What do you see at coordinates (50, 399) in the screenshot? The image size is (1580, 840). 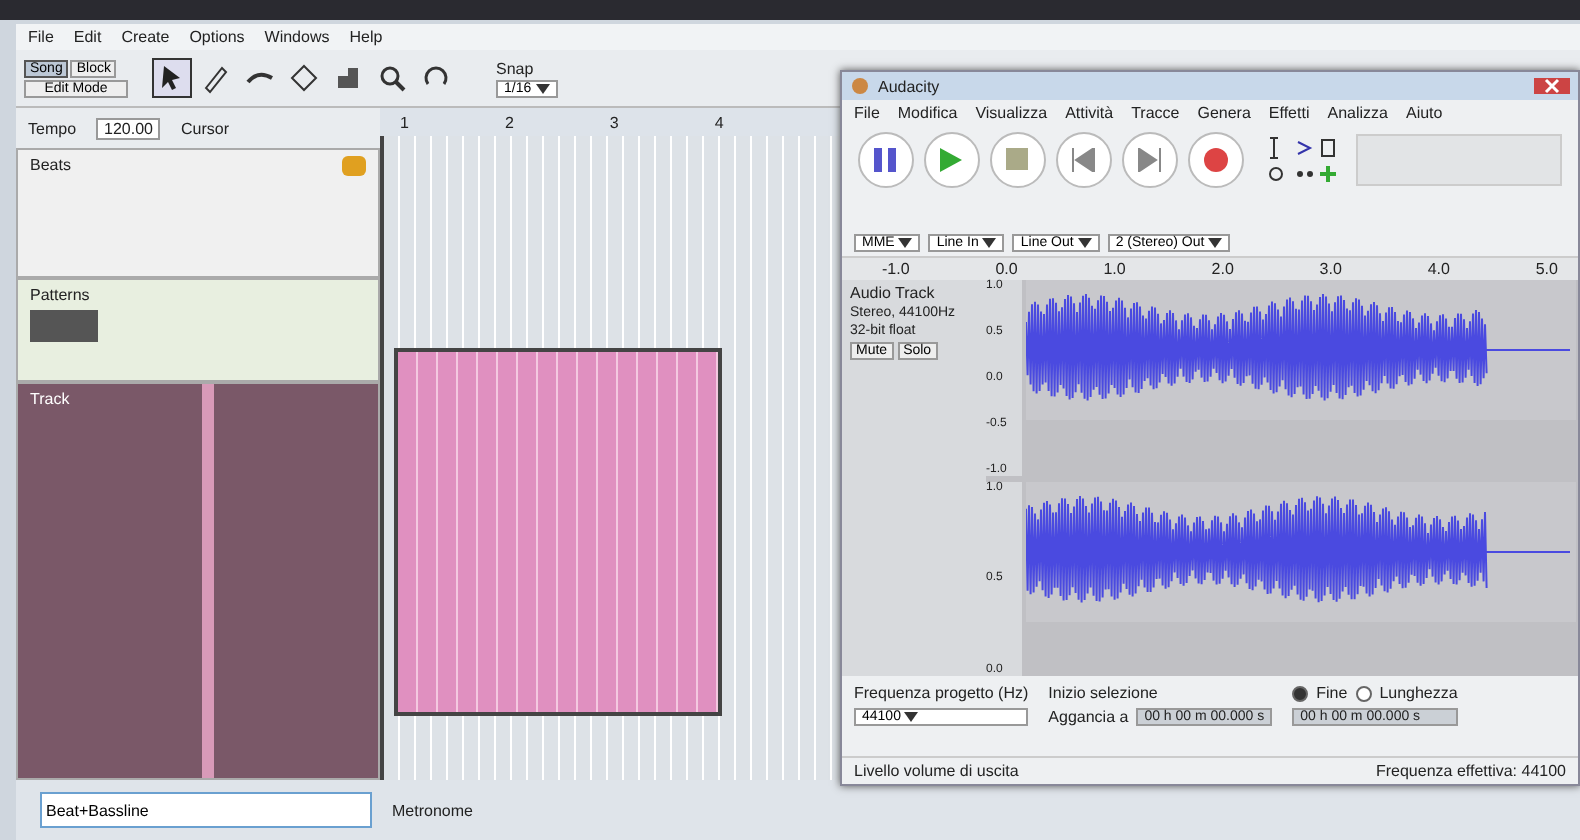 I see `track-name: Track` at bounding box center [50, 399].